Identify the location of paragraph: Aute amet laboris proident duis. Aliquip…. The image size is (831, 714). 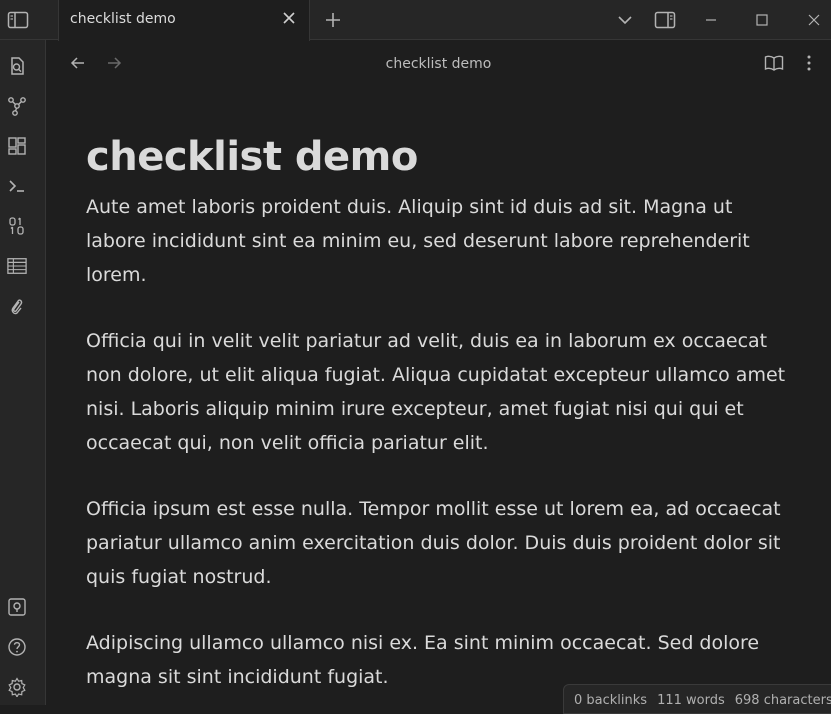
(418, 241).